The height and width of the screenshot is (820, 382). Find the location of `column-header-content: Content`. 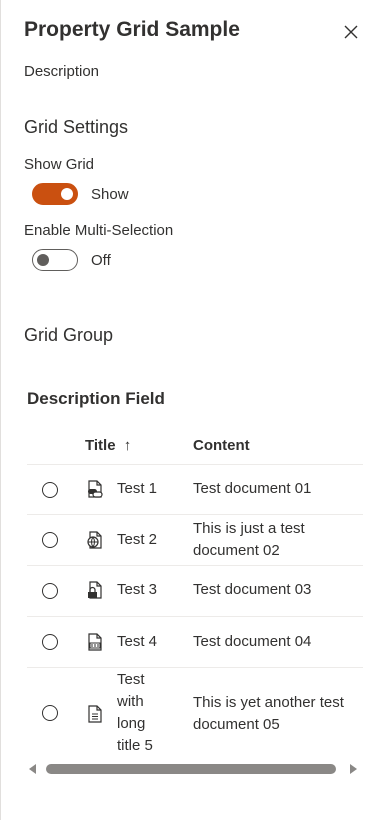

column-header-content: Content is located at coordinates (221, 445).